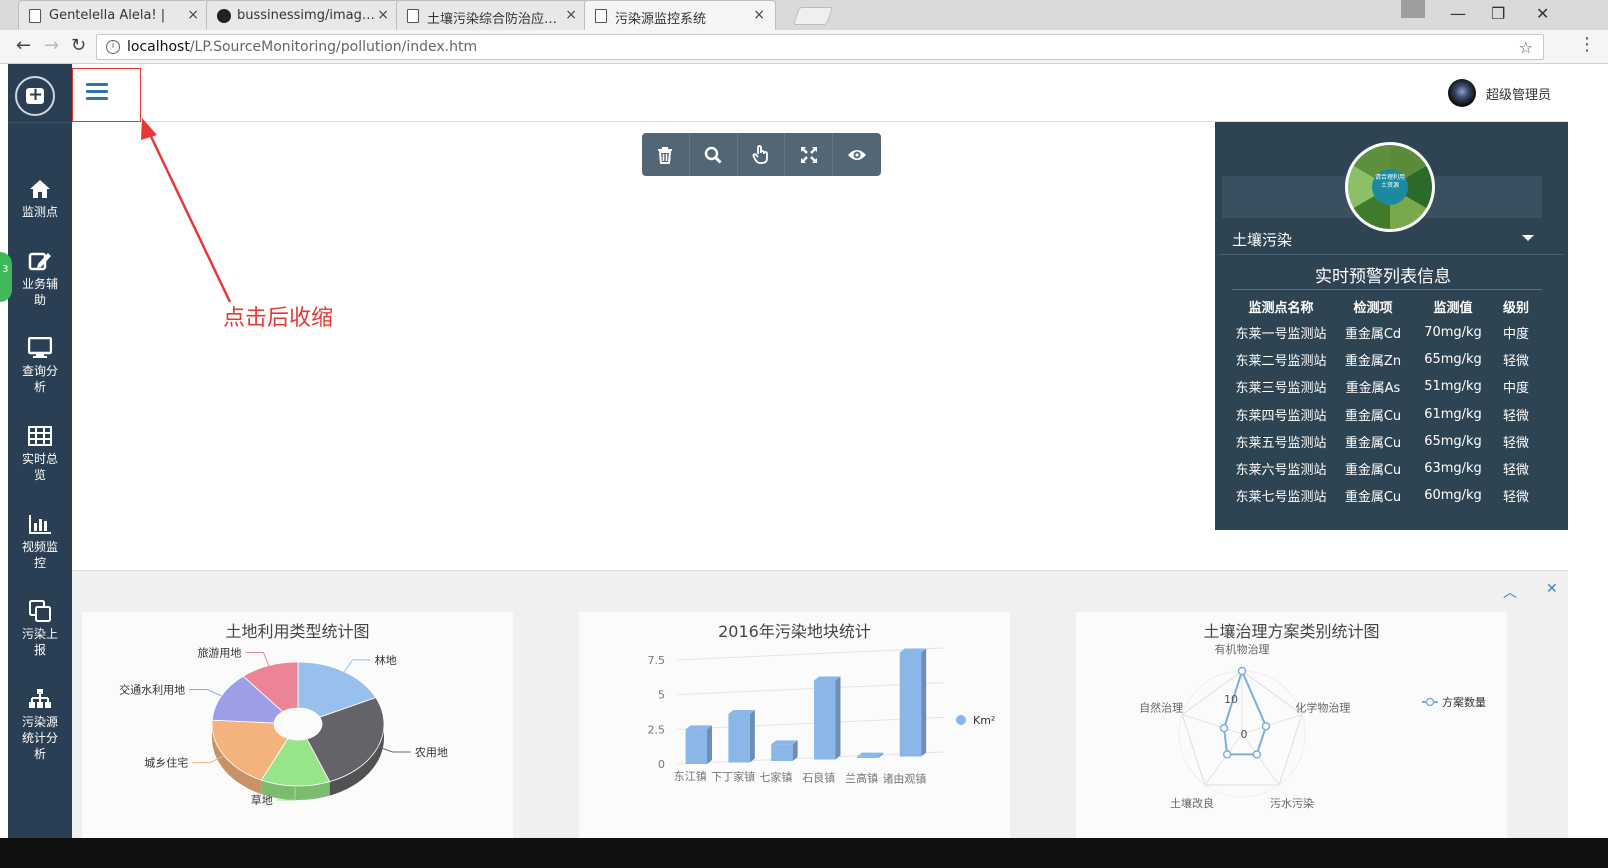 The height and width of the screenshot is (868, 1608). I want to click on value-cell: 60mg/kg, so click(1453, 496).